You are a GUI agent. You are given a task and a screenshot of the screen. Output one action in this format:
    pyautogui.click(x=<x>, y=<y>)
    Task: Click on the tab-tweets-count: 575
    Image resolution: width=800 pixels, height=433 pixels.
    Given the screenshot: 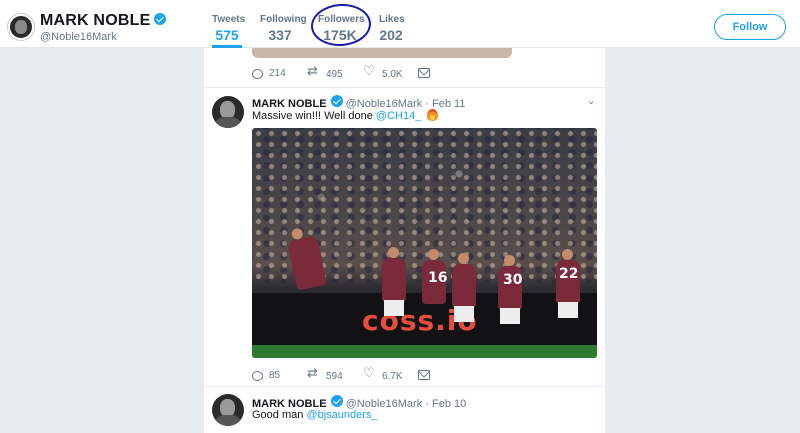 What is the action you would take?
    pyautogui.click(x=227, y=35)
    